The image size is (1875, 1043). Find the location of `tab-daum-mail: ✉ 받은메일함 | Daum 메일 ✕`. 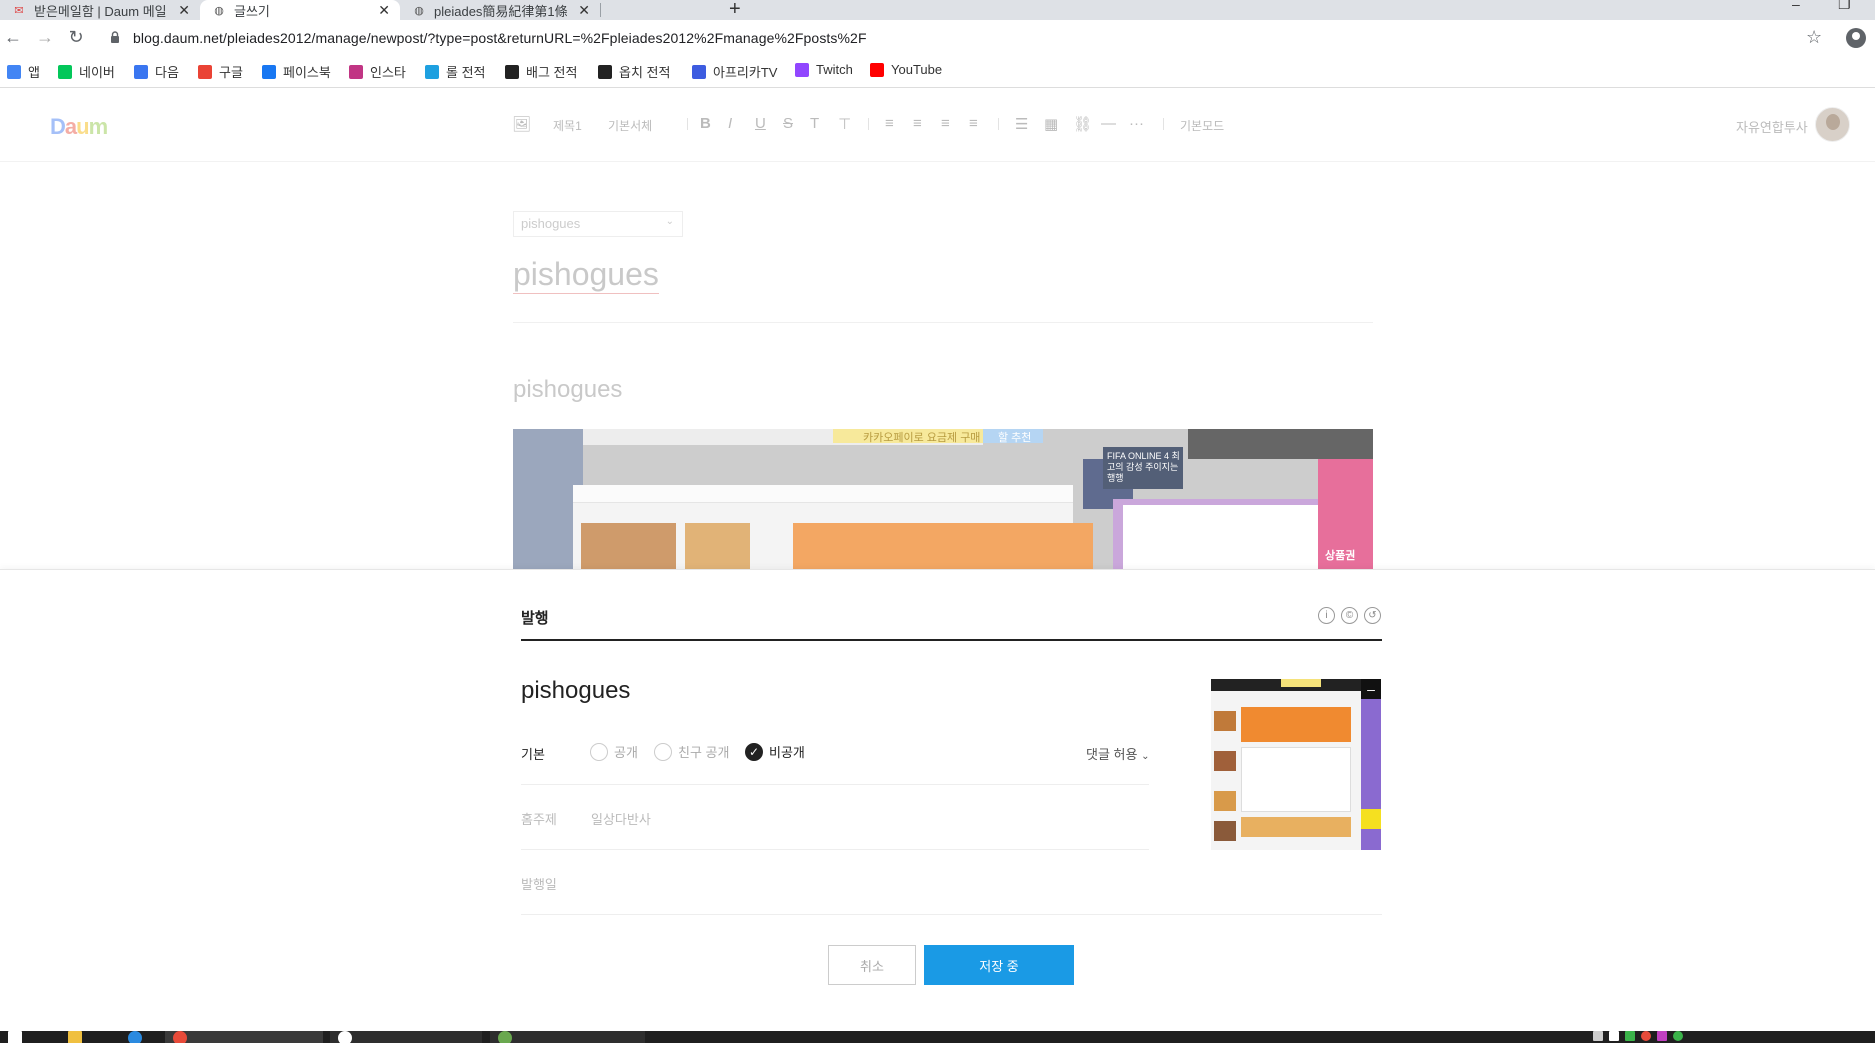

tab-daum-mail: ✉ 받은메일함 | Daum 메일 ✕ is located at coordinates (100, 10).